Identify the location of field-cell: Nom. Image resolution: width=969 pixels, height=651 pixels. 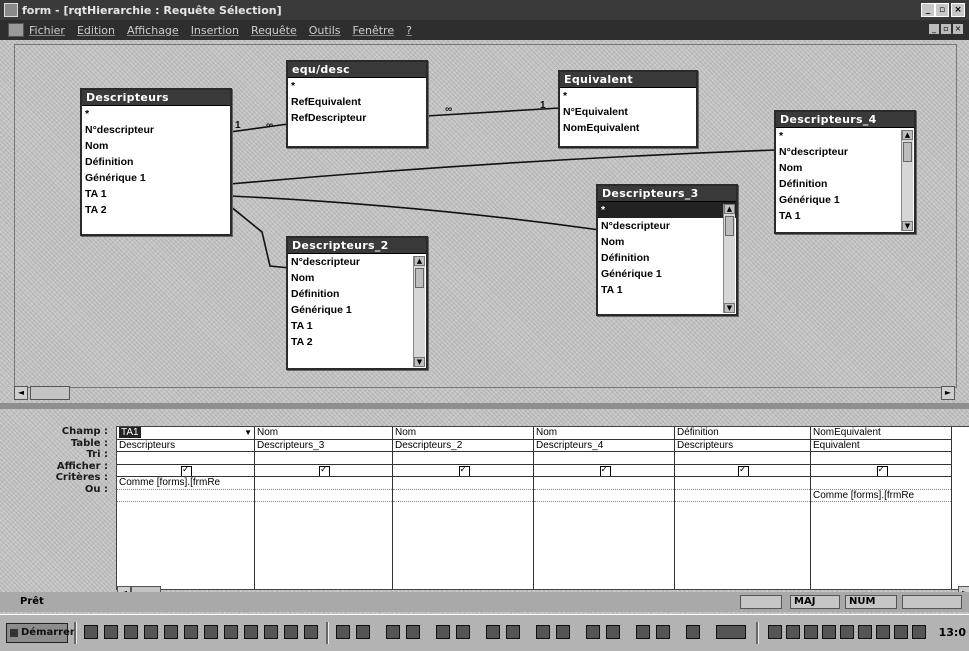
(463, 433).